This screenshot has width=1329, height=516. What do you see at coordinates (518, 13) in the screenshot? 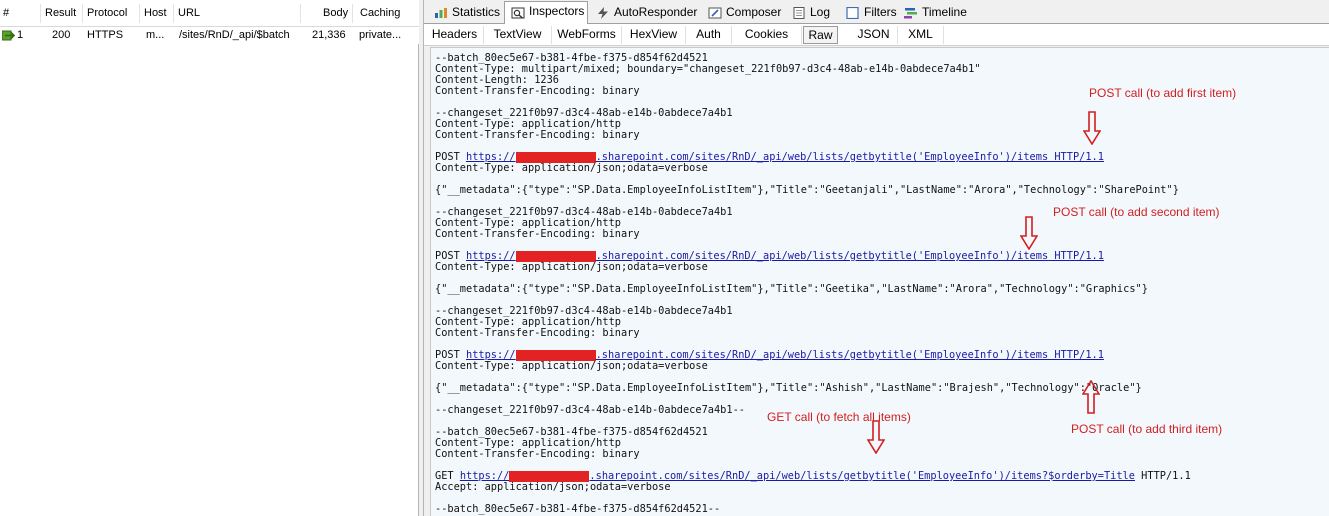
I see `inspectors-icon` at bounding box center [518, 13].